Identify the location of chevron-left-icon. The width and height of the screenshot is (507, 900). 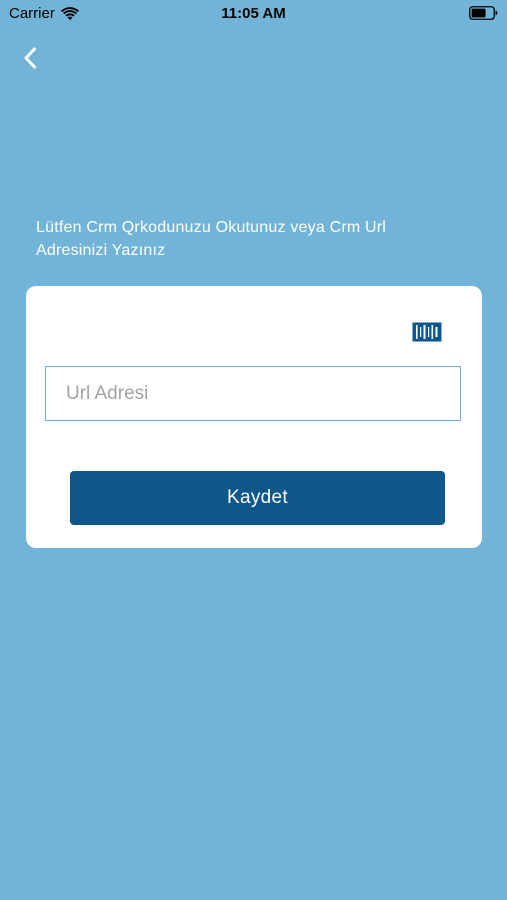
(30, 58).